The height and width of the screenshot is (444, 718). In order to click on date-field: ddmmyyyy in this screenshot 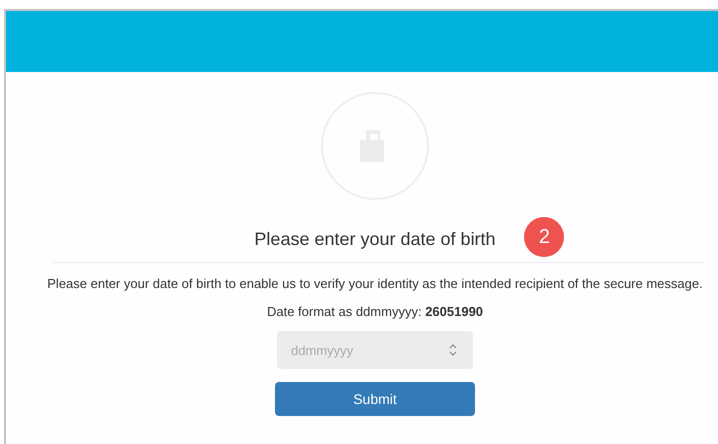, I will do `click(375, 350)`.